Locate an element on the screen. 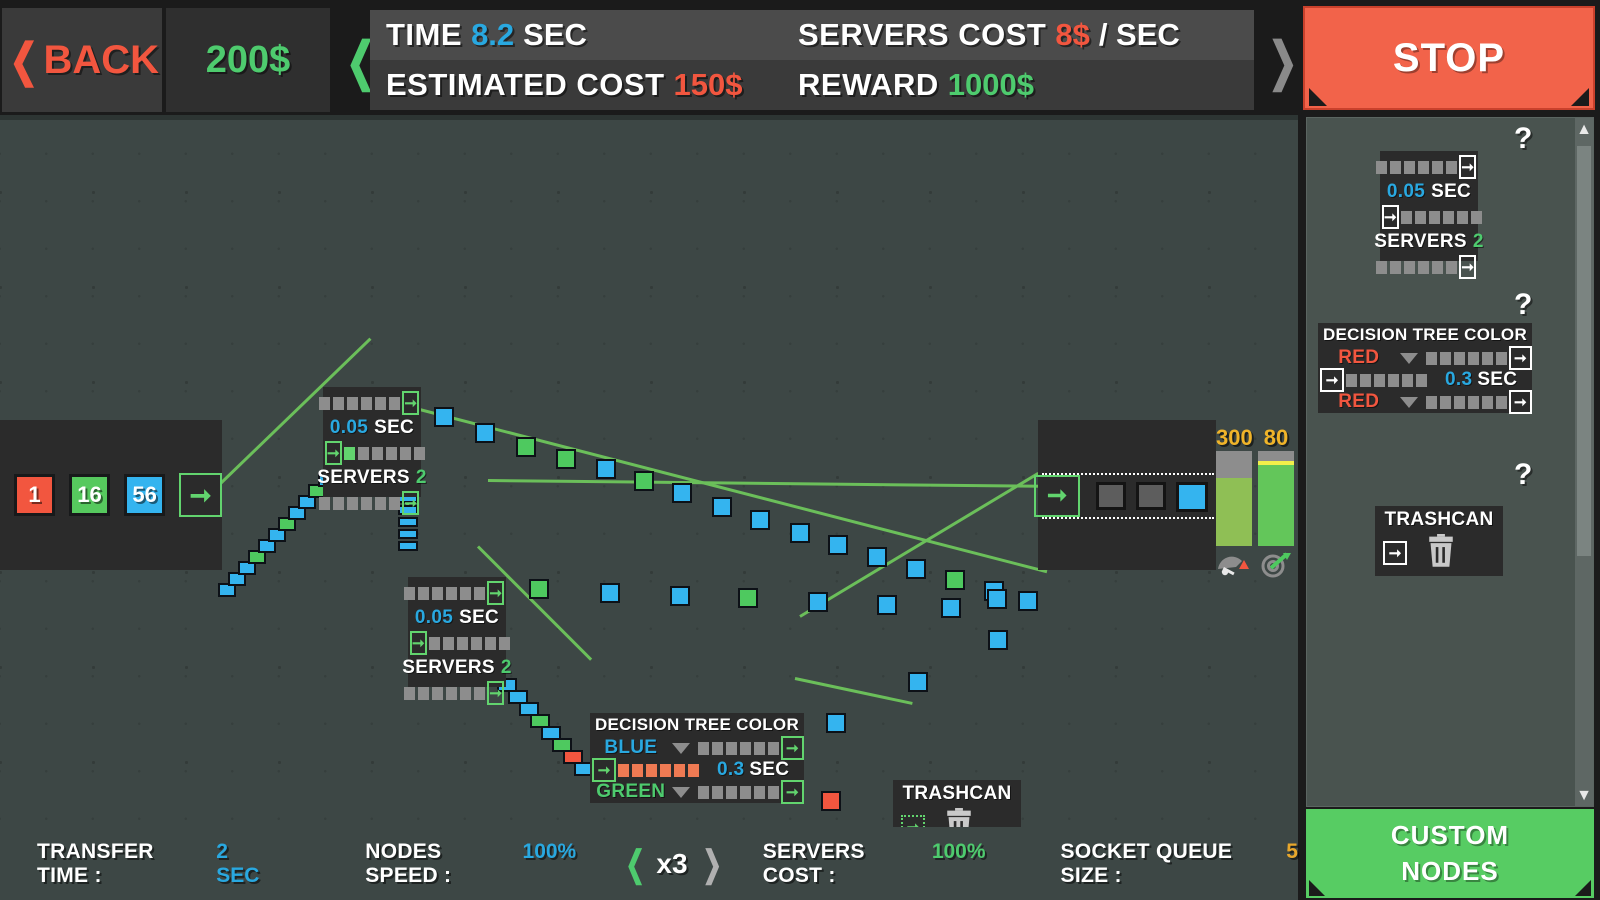  transfer-time-label: TRANSFER TIME : is located at coordinates (95, 863).